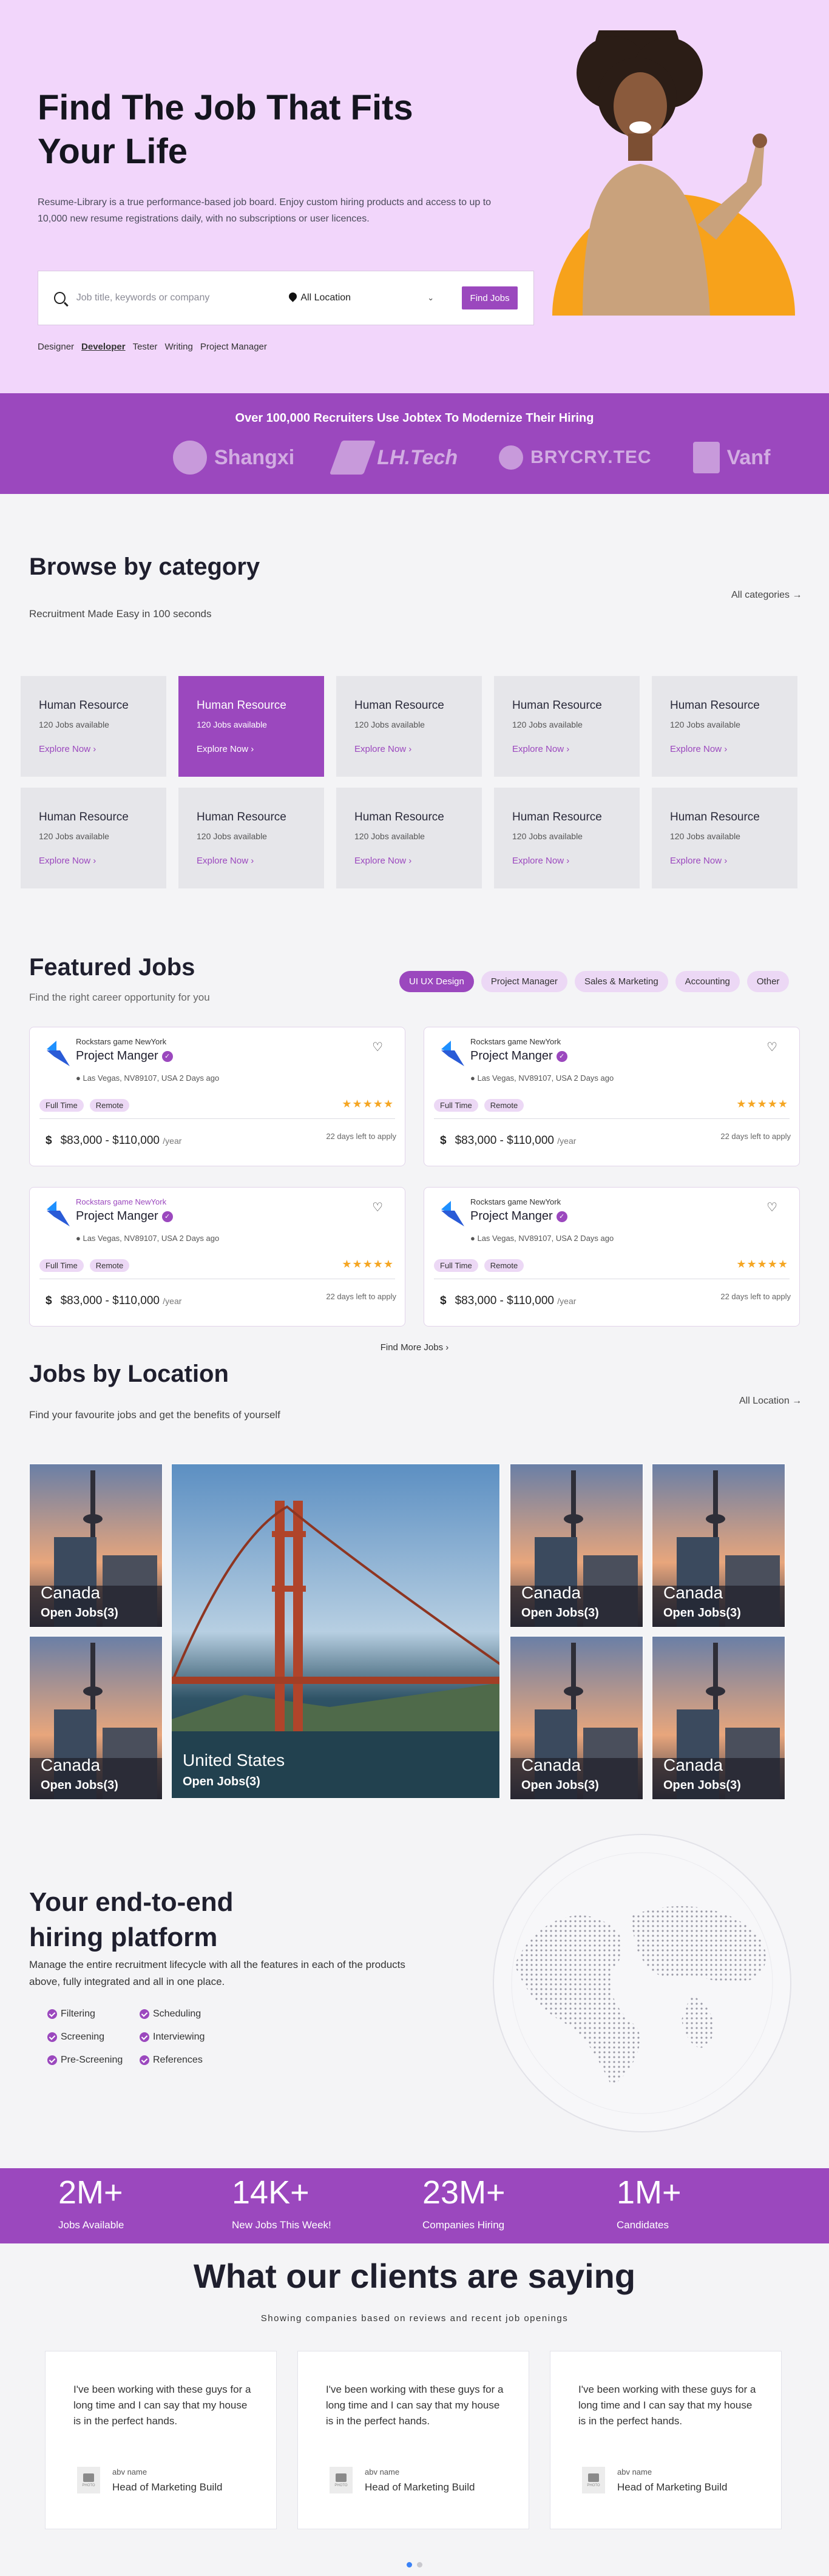  I want to click on logo-lhtech-text: LH.Tech, so click(417, 457).